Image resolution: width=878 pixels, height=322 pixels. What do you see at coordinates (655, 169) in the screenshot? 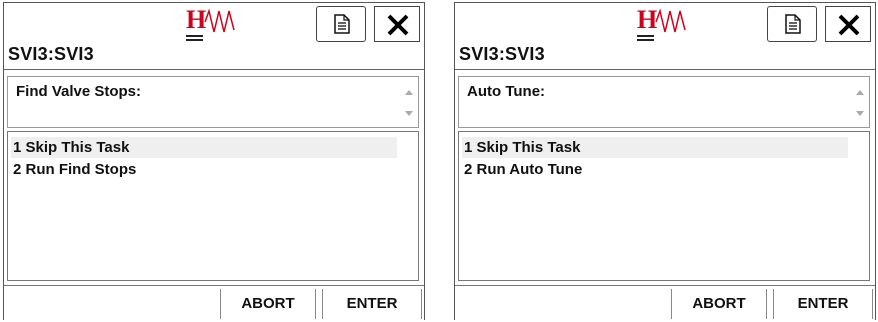
I see `option-run-auto-tune: 2 Run Auto Tune` at bounding box center [655, 169].